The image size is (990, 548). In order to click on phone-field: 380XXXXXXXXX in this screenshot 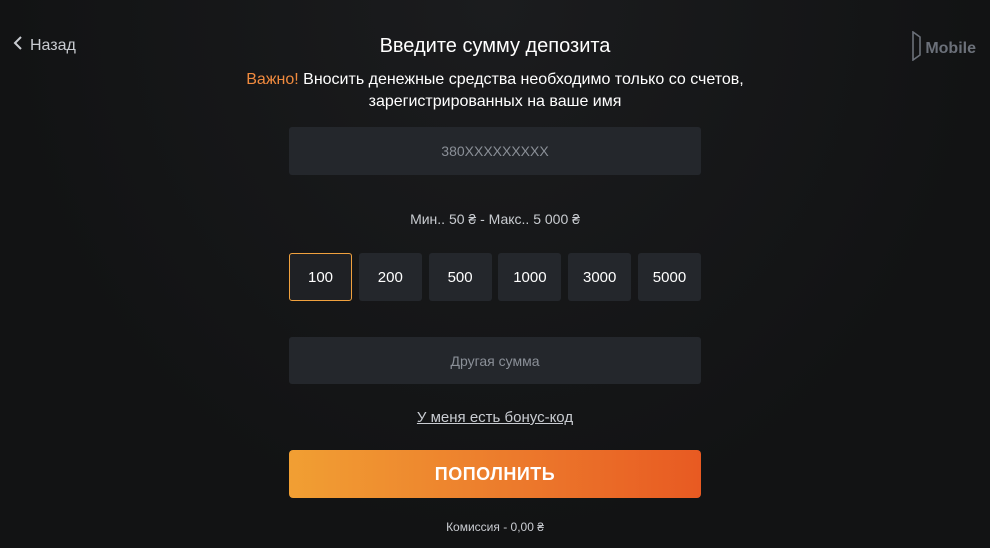, I will do `click(495, 151)`.